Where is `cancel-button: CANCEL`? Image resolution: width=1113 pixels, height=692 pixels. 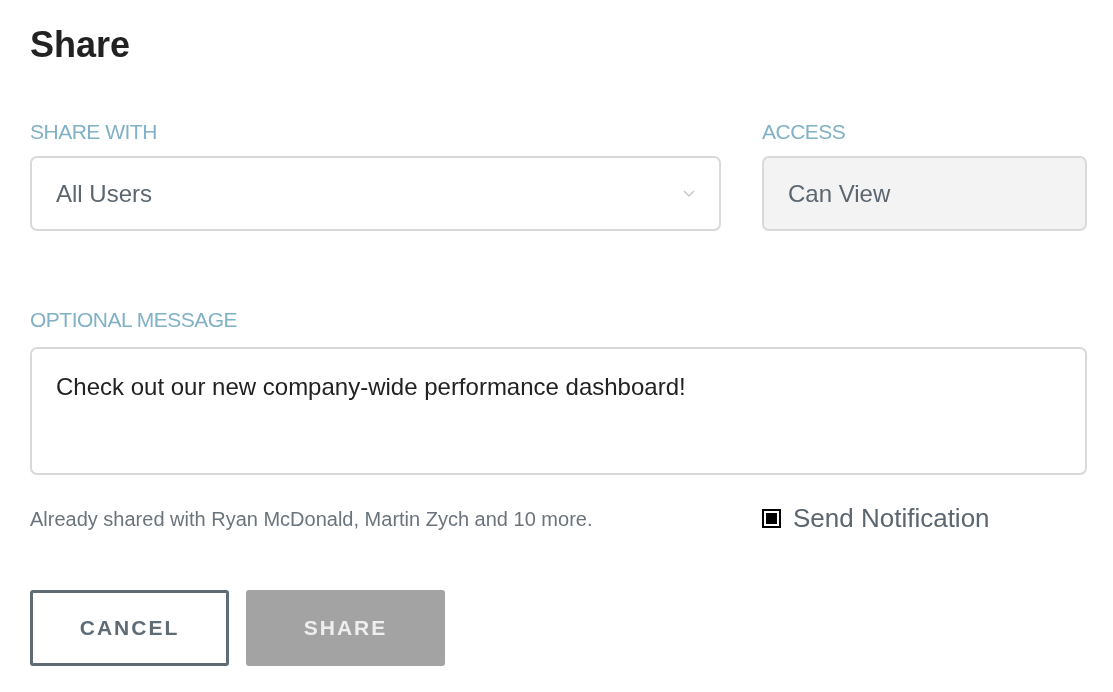
cancel-button: CANCEL is located at coordinates (129, 628).